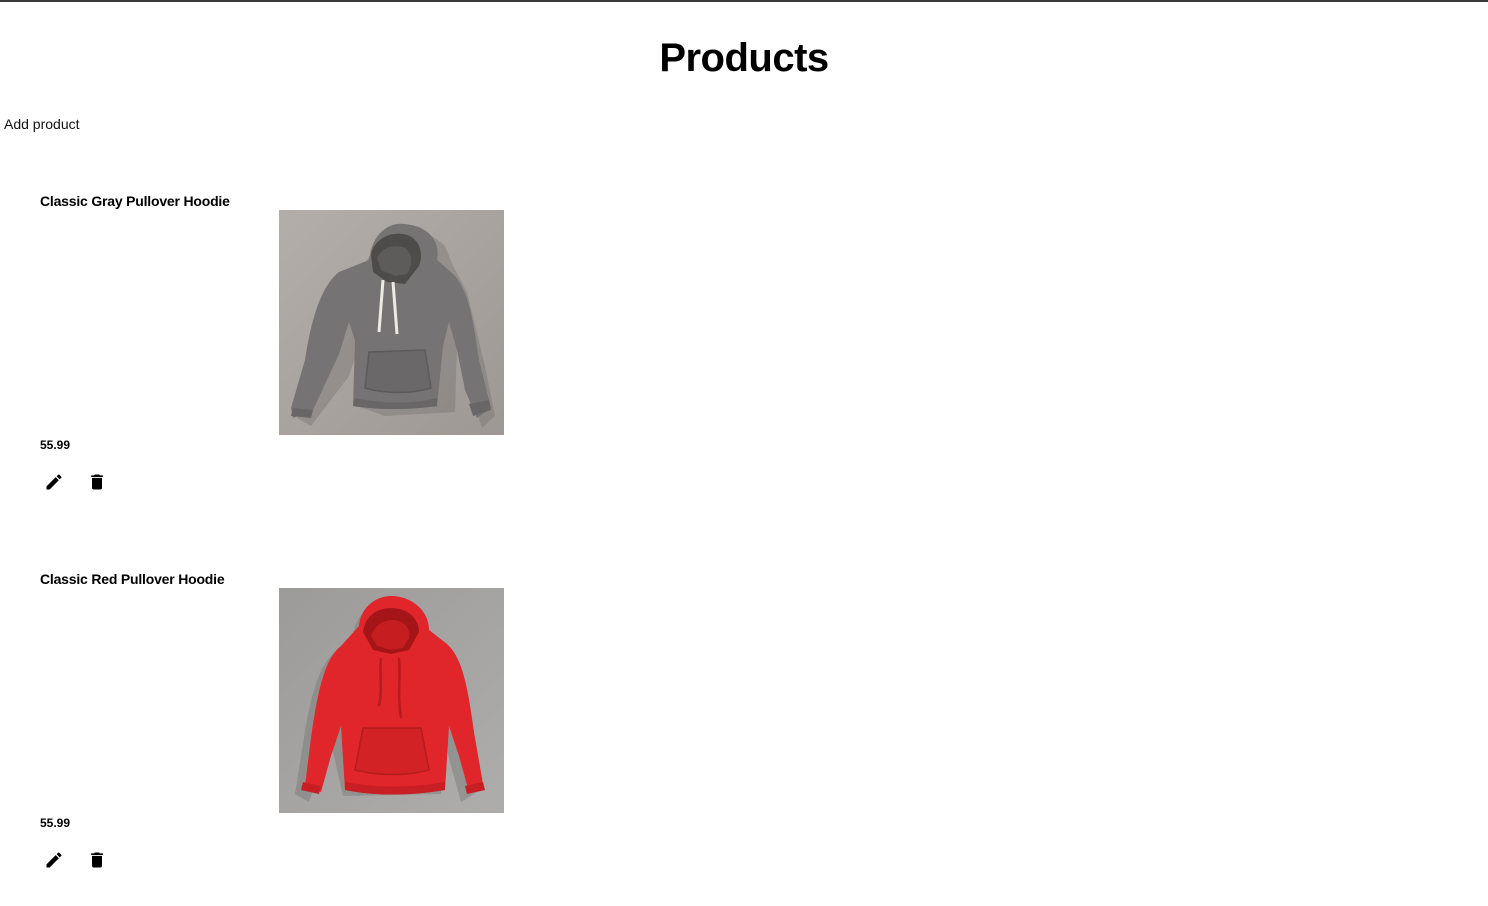 Image resolution: width=1488 pixels, height=906 pixels. Describe the element at coordinates (42, 124) in the screenshot. I see `add-product-link: Add product` at that location.